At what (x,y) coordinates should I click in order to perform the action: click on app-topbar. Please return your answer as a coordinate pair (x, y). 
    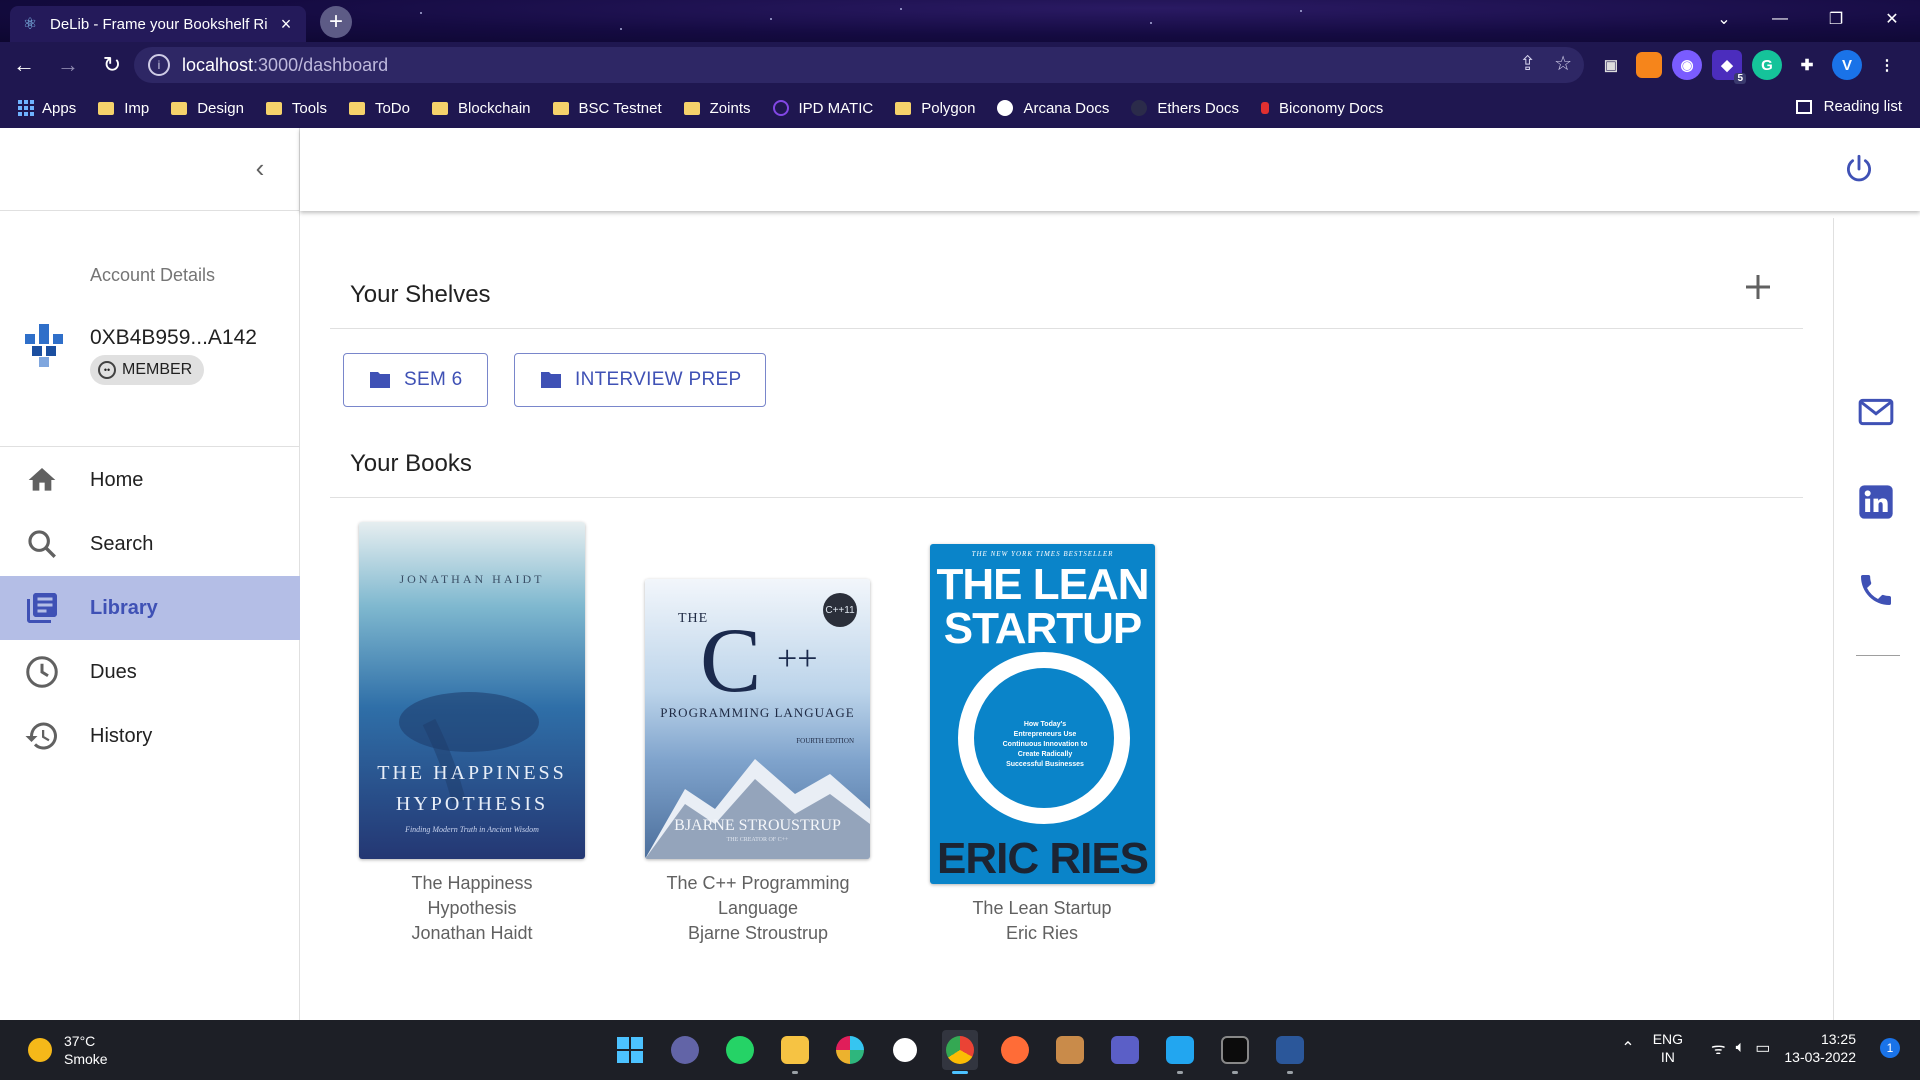
    Looking at the image, I should click on (1110, 169).